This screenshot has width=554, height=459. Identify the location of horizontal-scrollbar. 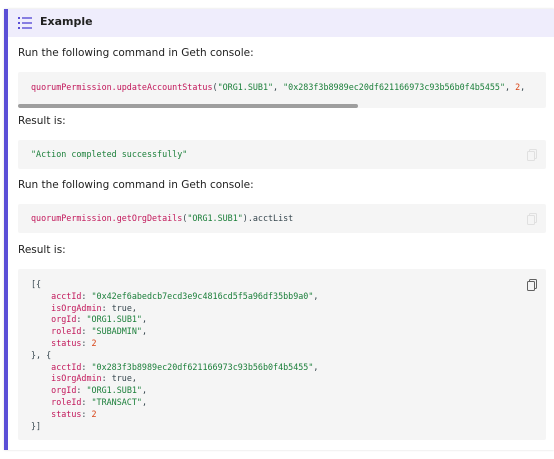
(188, 106).